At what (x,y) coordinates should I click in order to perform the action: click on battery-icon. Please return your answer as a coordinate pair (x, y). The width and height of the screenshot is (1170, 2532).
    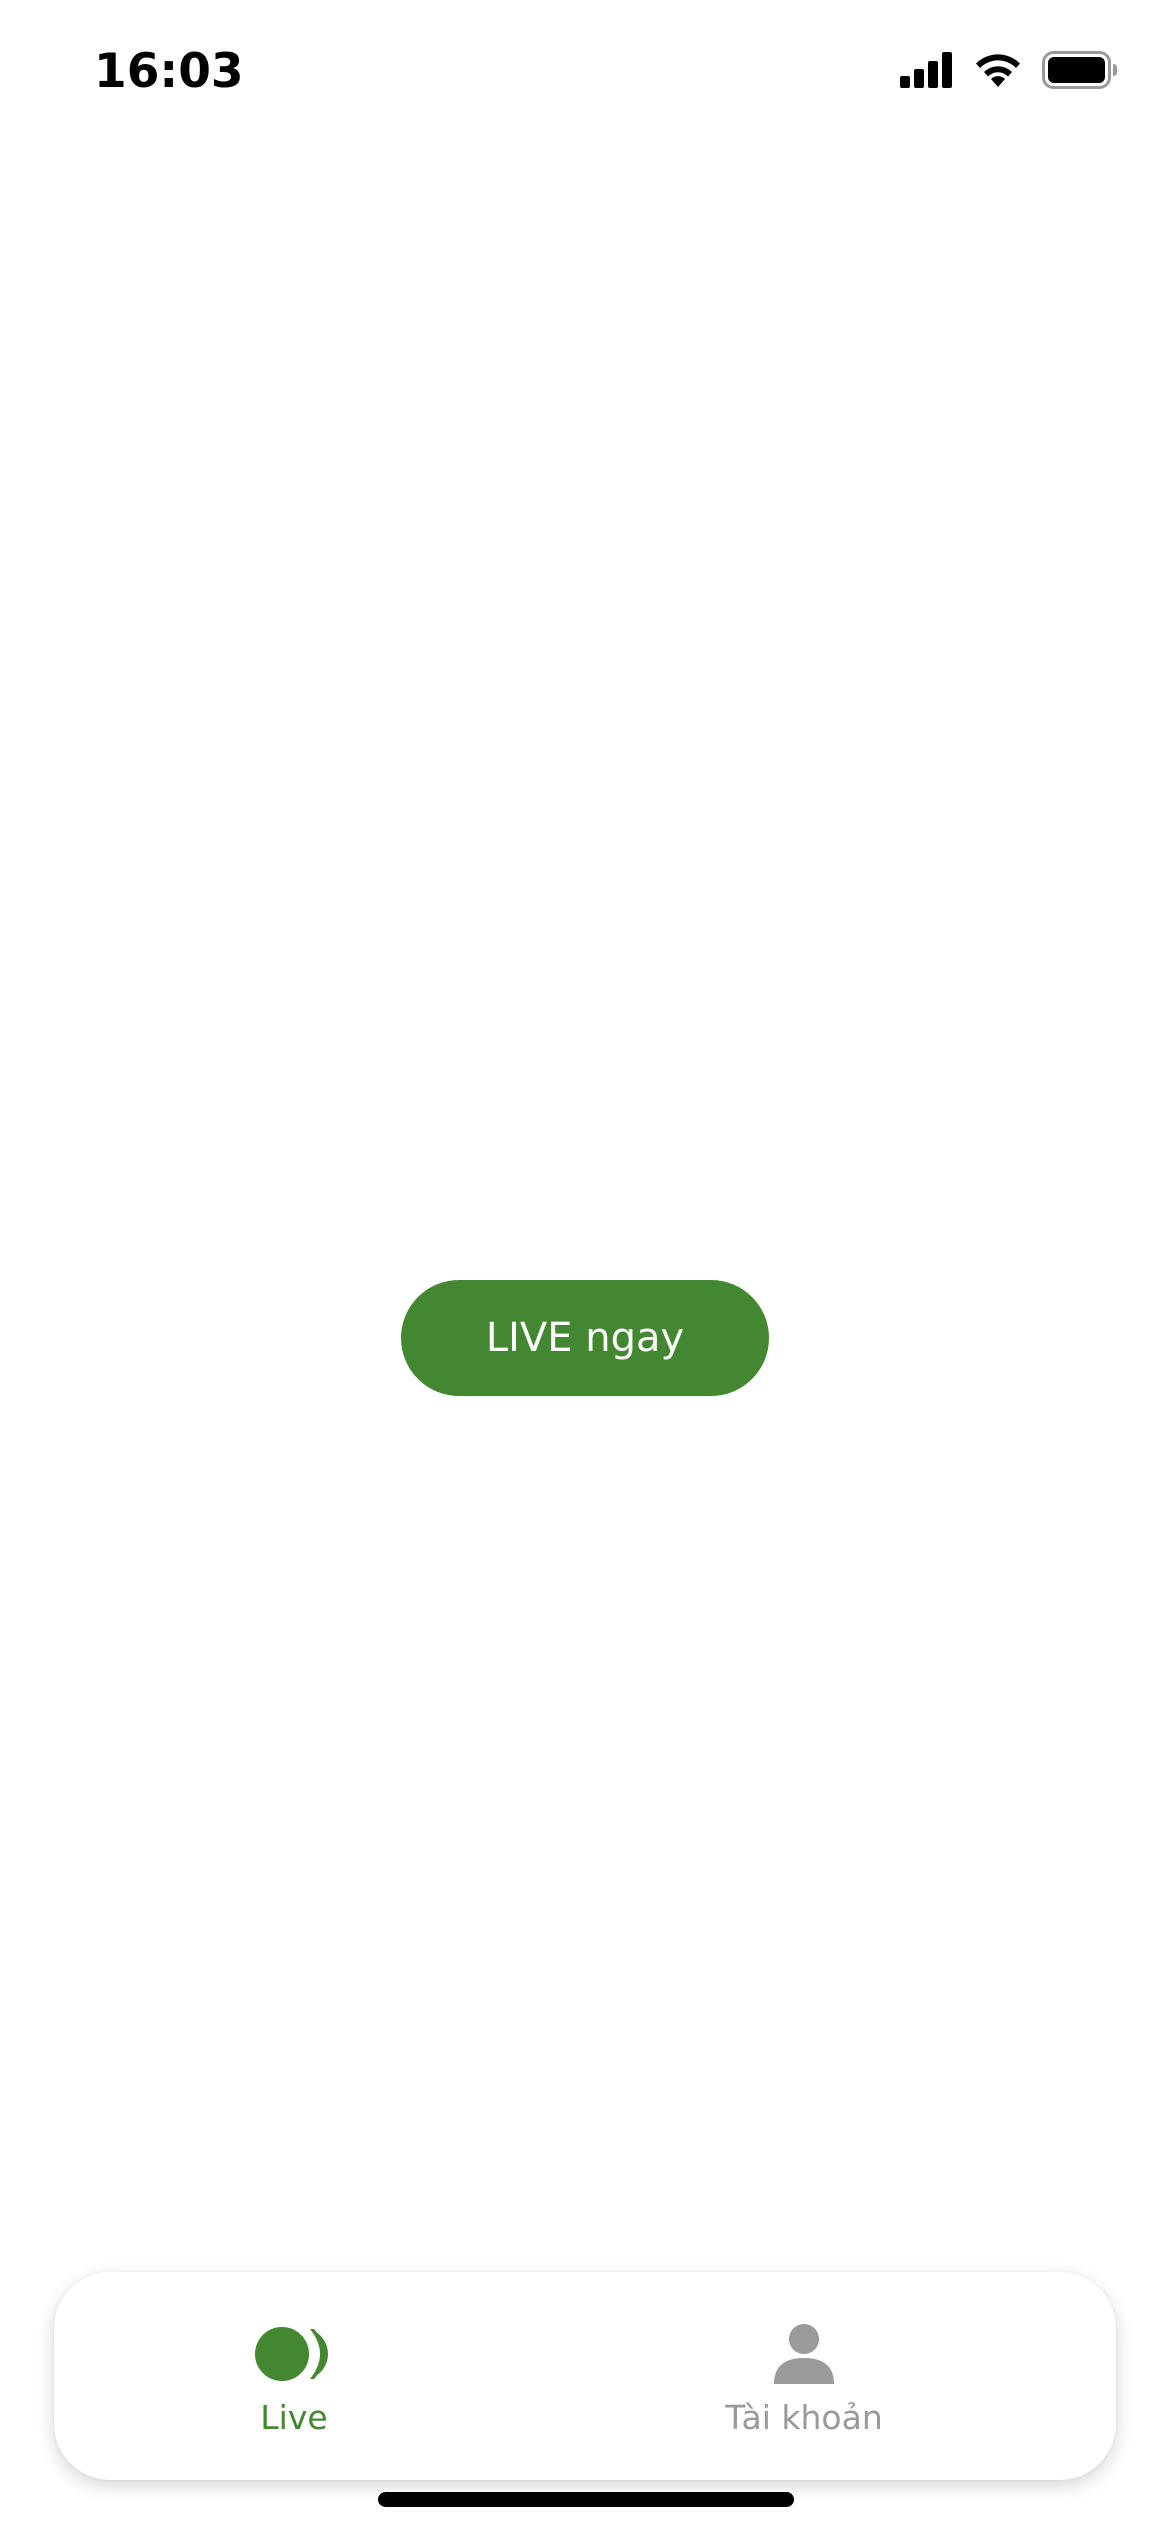
    Looking at the image, I should click on (1080, 72).